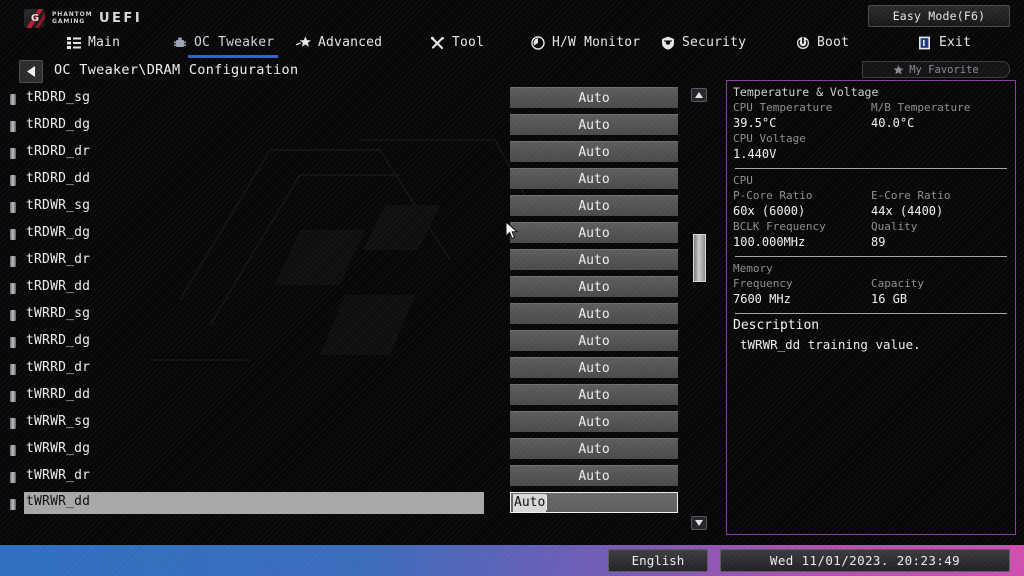  I want to click on tab-advanced-label: Advanced, so click(350, 42).